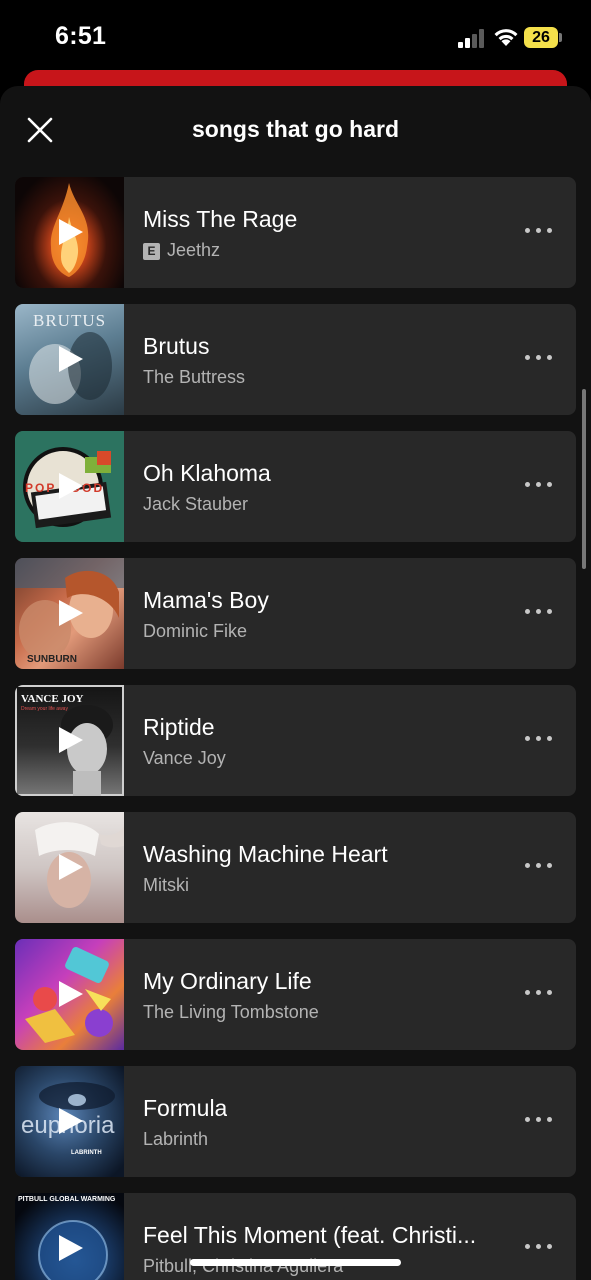 The height and width of the screenshot is (1280, 591). What do you see at coordinates (295, 129) in the screenshot?
I see `sheet-title: songs that go hard` at bounding box center [295, 129].